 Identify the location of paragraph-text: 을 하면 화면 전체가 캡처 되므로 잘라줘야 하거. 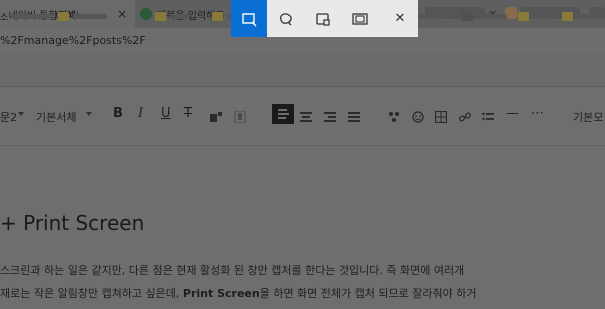
(368, 293).